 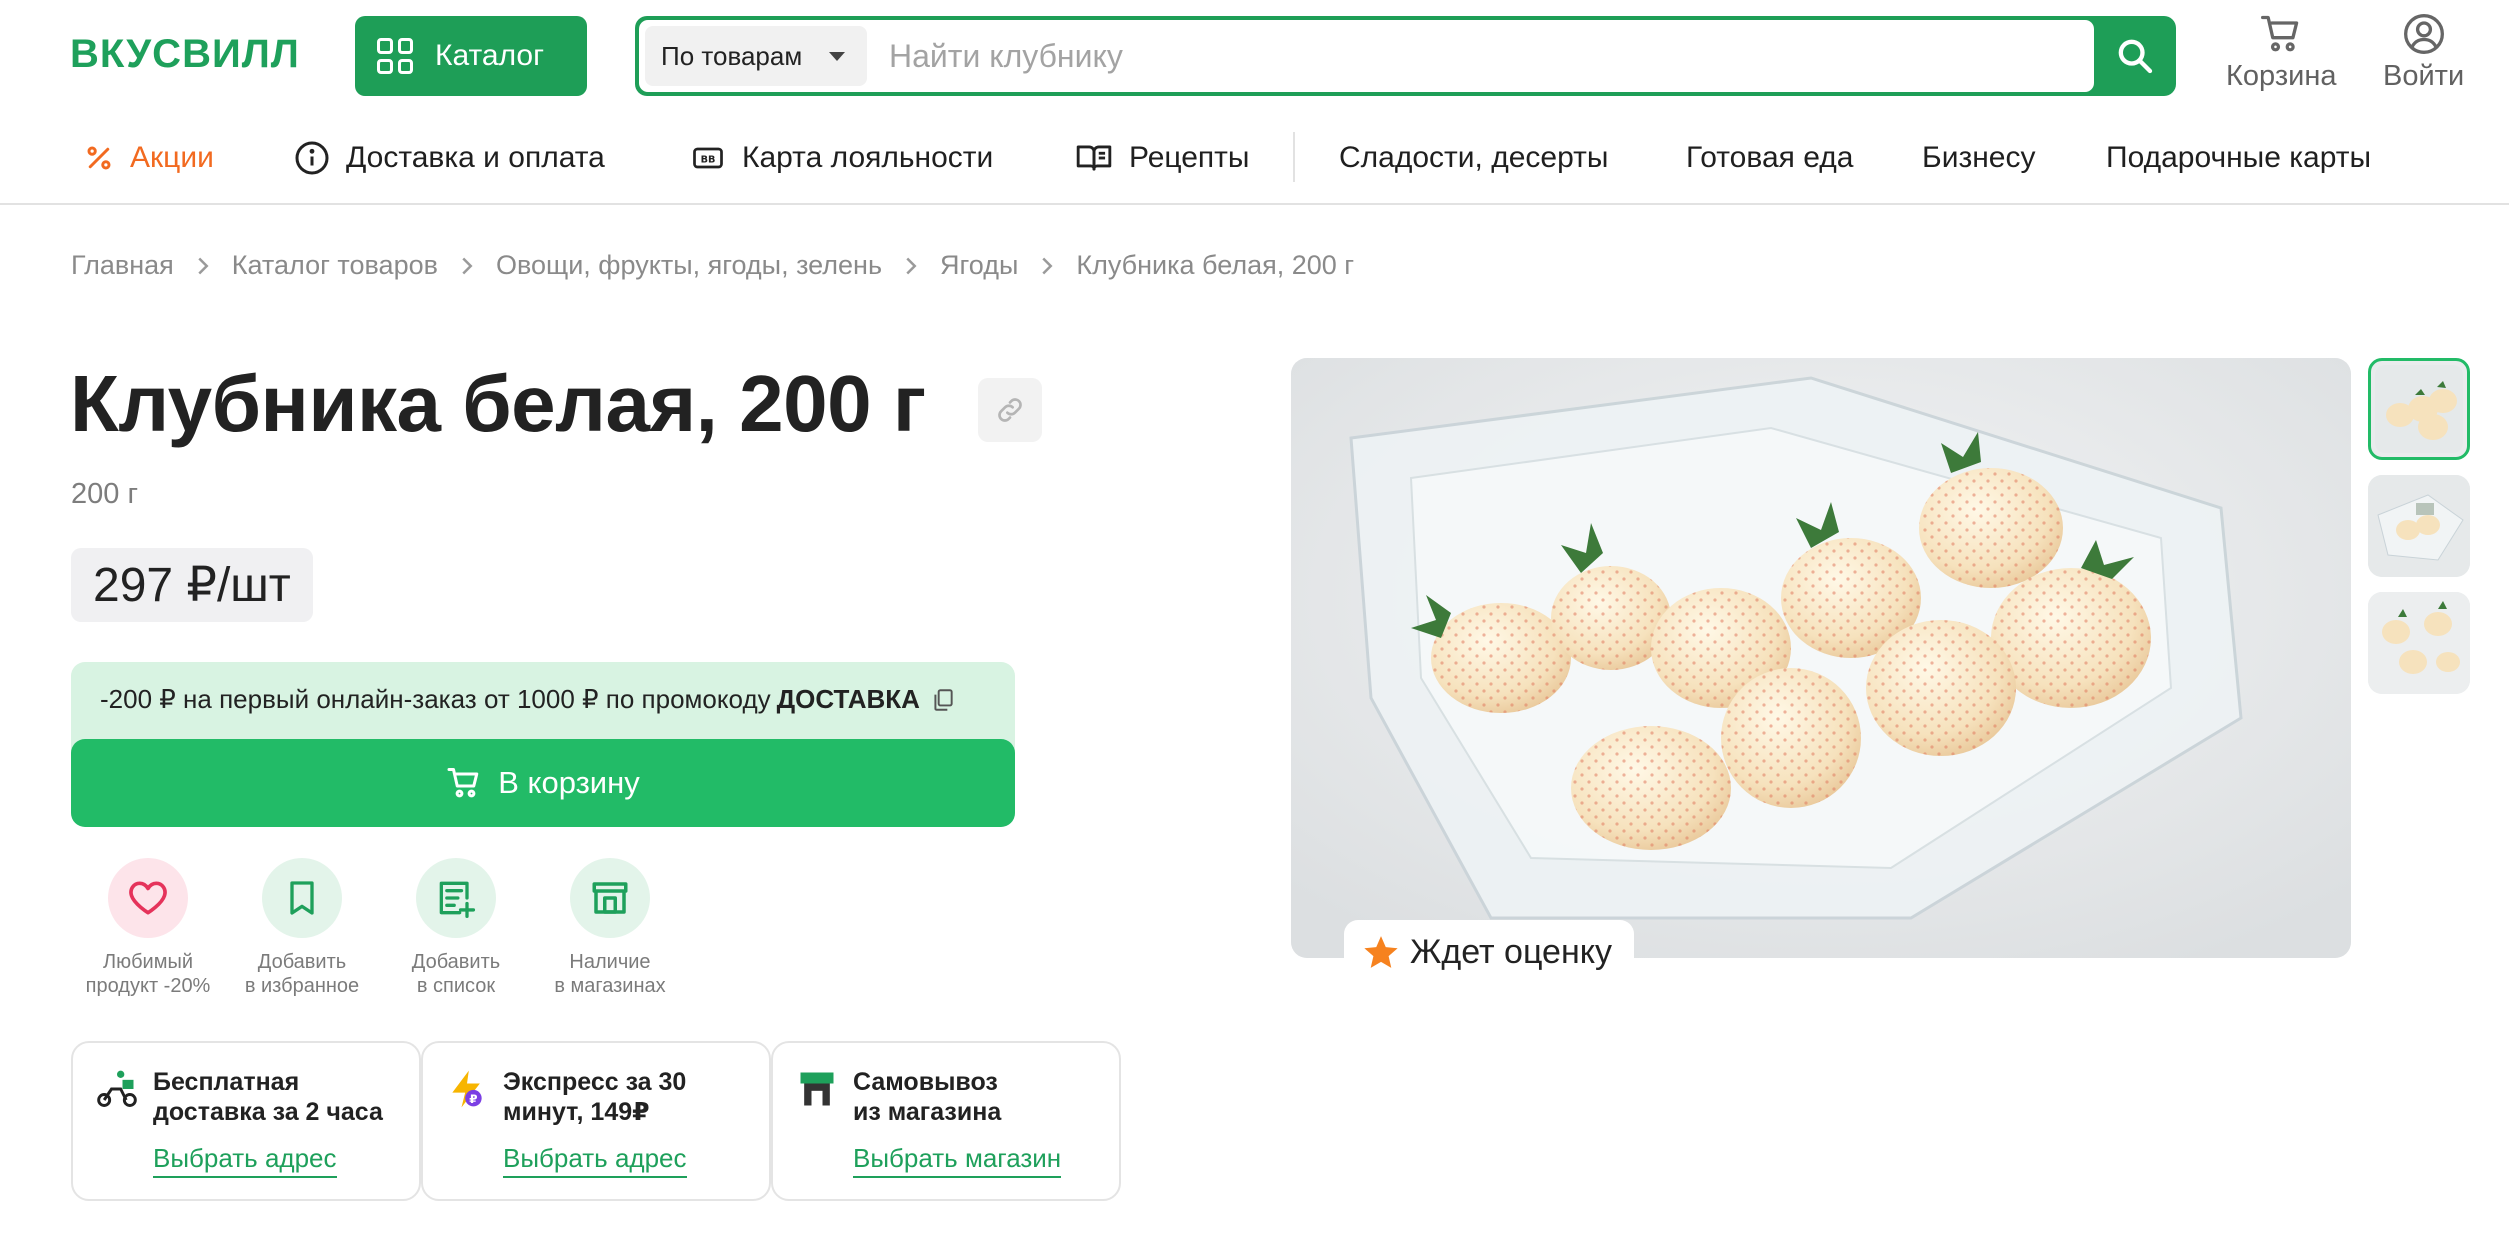 I want to click on search-bar: По товарам, so click(x=1405, y=56).